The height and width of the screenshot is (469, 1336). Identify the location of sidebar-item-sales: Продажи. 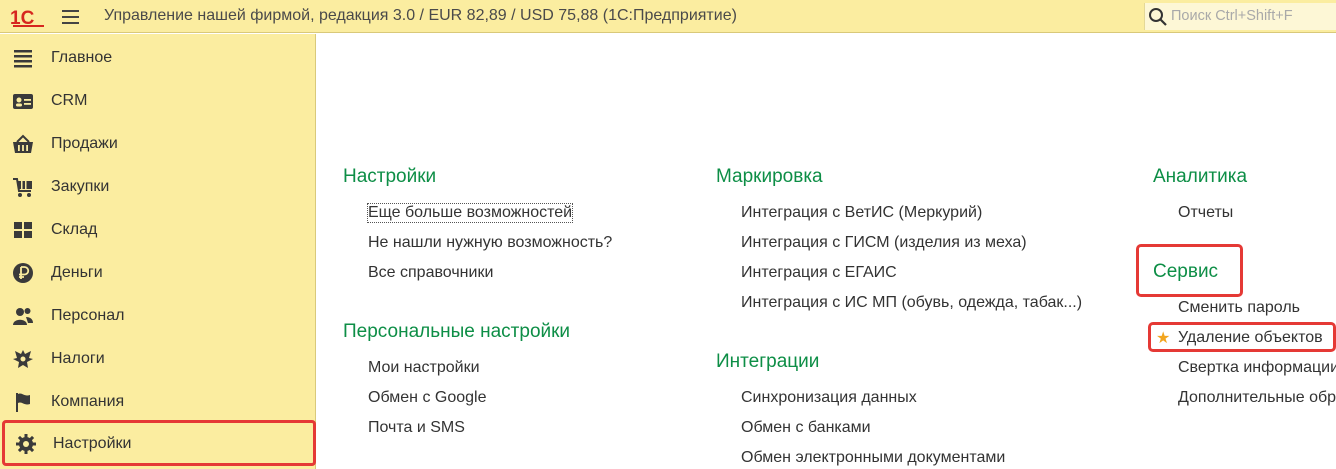
(157, 143).